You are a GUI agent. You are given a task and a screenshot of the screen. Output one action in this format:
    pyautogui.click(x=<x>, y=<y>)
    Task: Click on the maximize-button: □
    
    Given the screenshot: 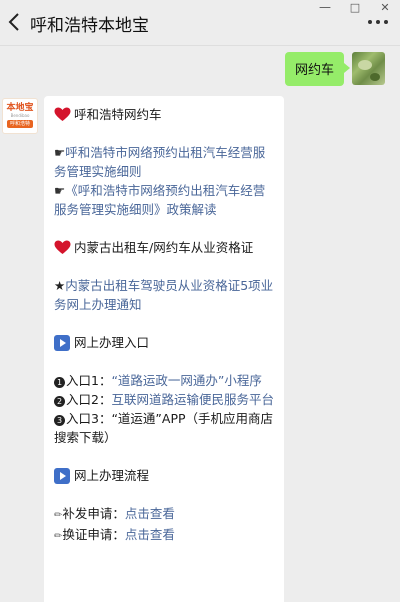 What is the action you would take?
    pyautogui.click(x=355, y=7)
    